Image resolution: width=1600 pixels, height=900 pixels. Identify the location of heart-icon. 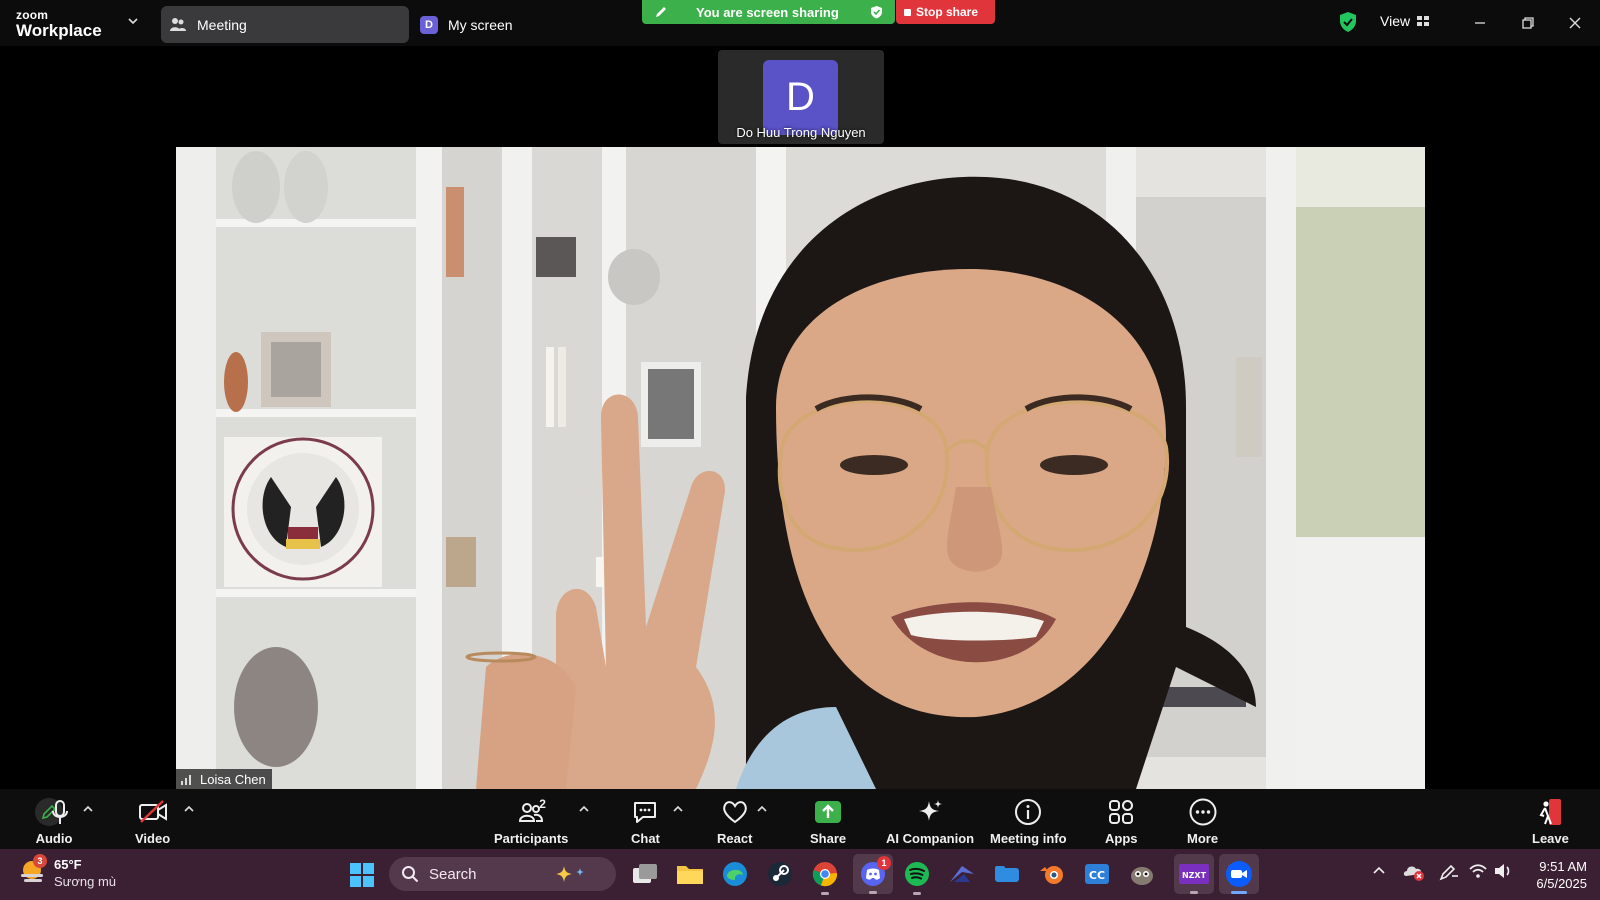
(734, 812).